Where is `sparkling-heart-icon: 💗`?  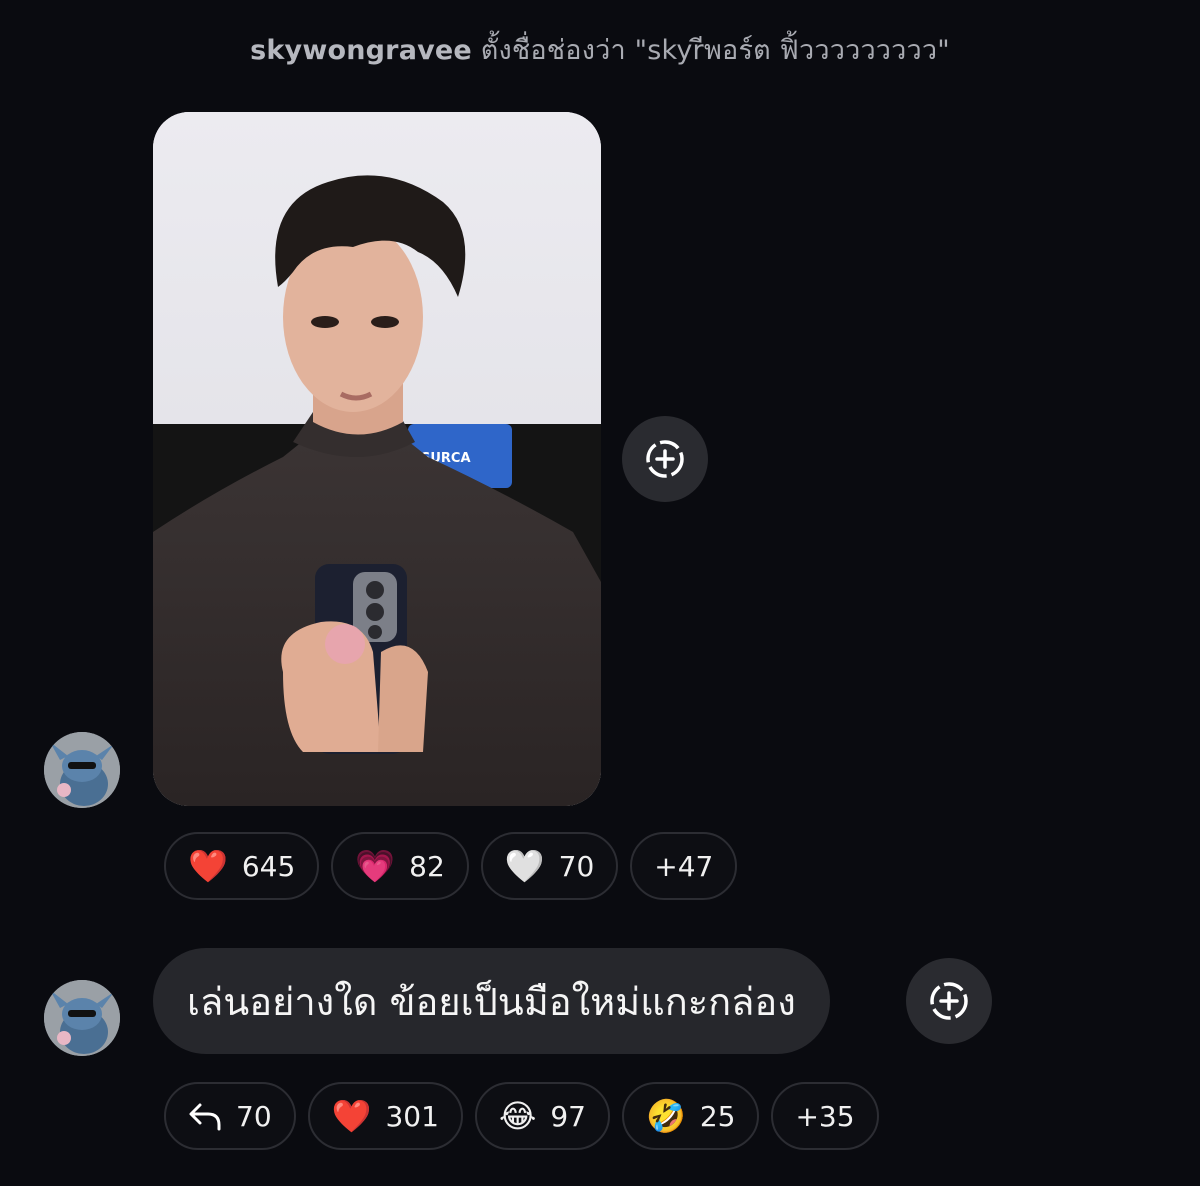 sparkling-heart-icon: 💗 is located at coordinates (375, 866).